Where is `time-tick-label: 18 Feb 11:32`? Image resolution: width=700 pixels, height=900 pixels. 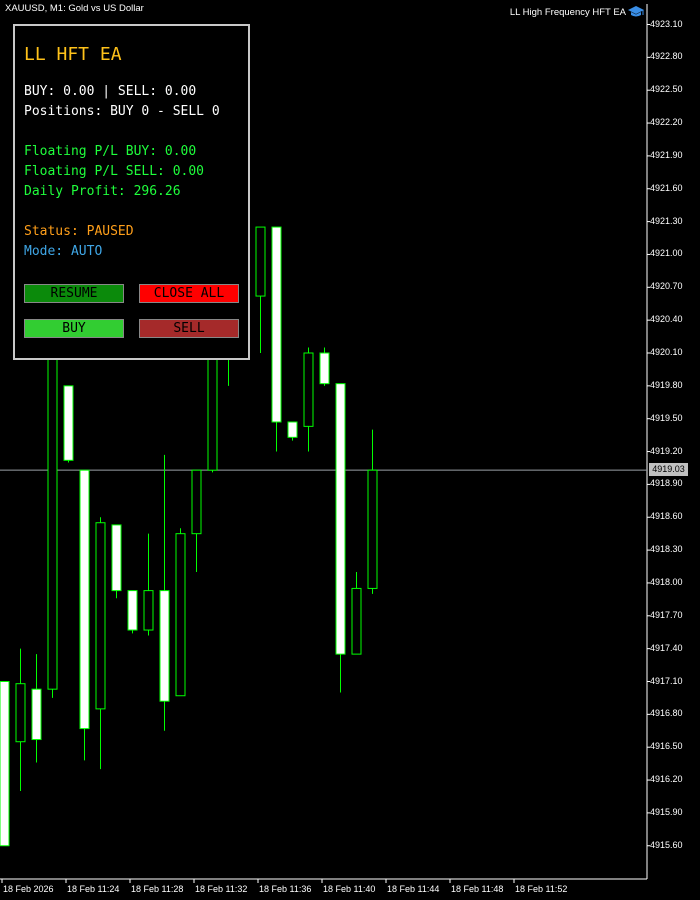 time-tick-label: 18 Feb 11:32 is located at coordinates (221, 889).